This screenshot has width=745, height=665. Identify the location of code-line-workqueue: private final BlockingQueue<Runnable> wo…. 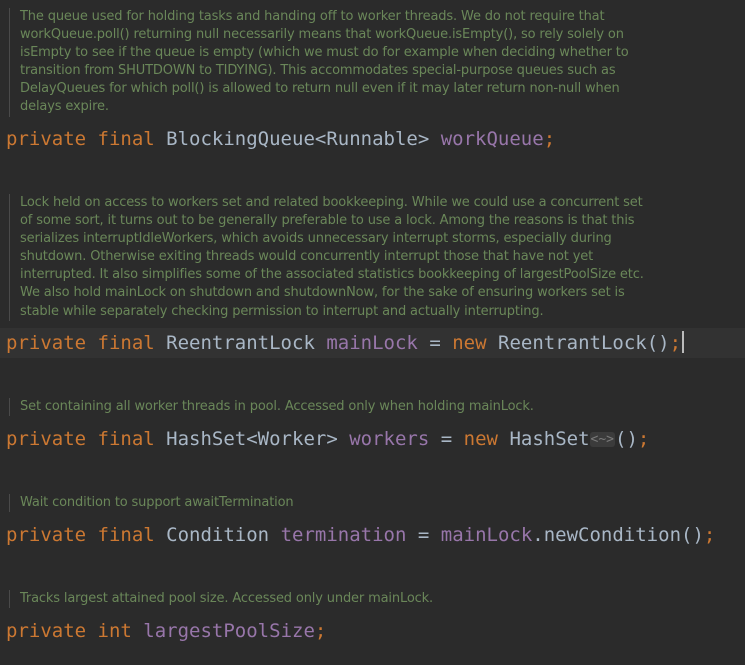
(372, 139).